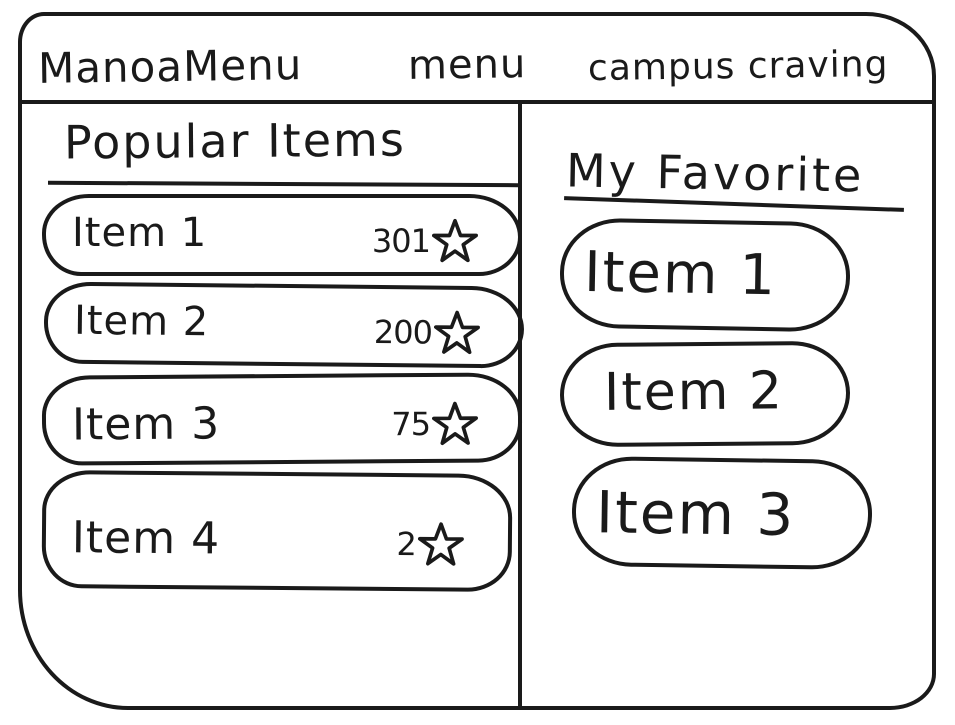 The image size is (955, 725). I want to click on nav-campus-craving-link: campus craving, so click(738, 66).